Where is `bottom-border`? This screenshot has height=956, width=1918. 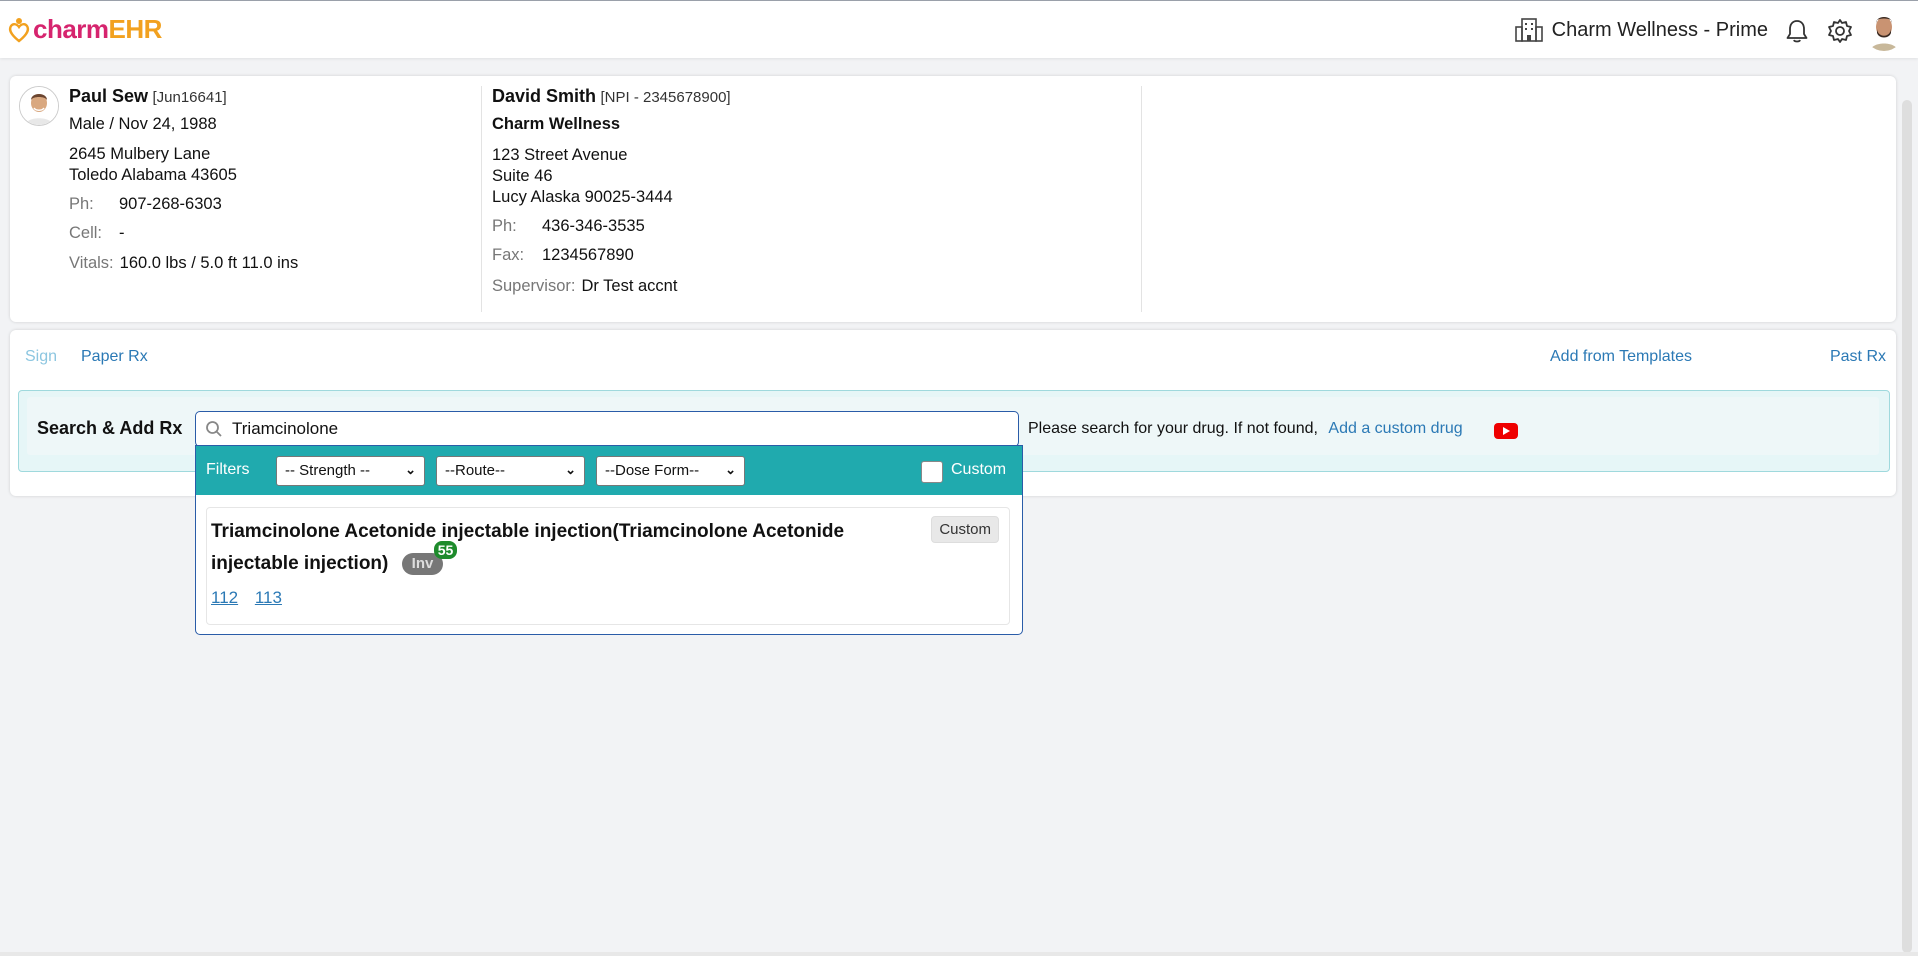
bottom-border is located at coordinates (959, 954).